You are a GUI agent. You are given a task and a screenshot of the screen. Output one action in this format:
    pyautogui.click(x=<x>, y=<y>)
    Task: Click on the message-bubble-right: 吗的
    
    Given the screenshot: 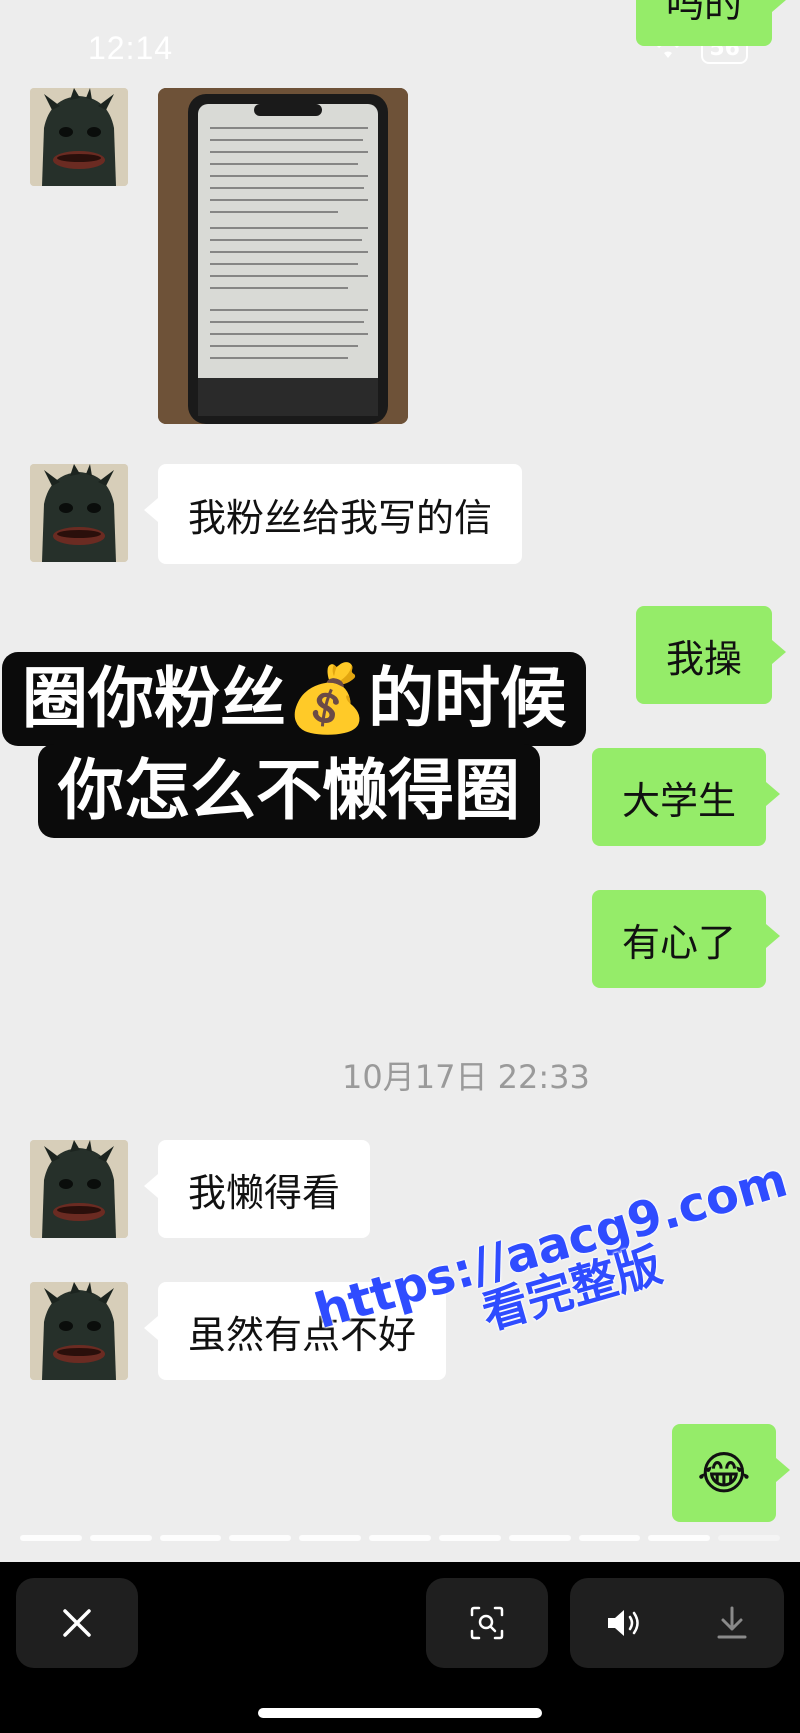 What is the action you would take?
    pyautogui.click(x=711, y=23)
    